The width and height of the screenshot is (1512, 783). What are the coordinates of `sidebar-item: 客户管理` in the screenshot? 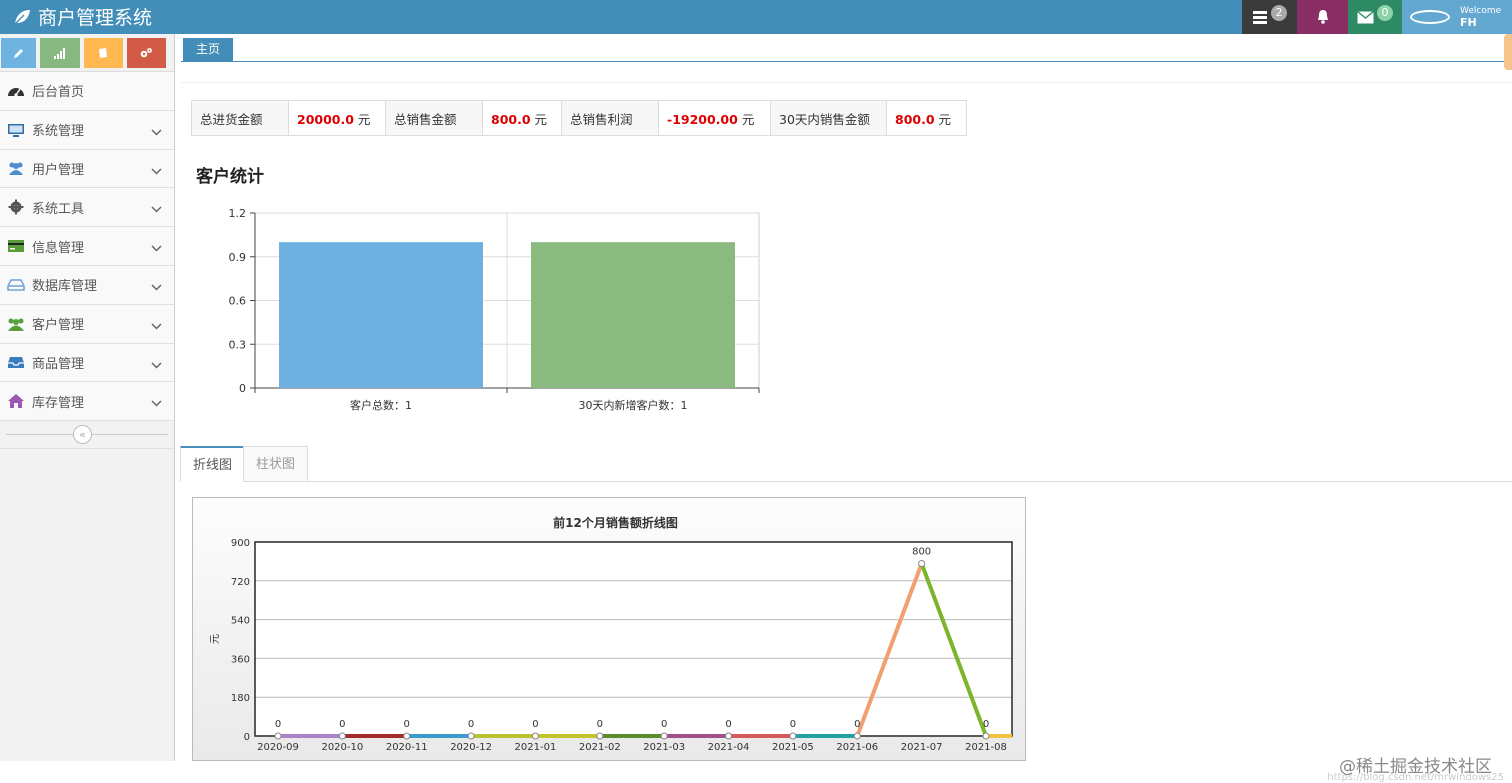 It's located at (87, 324).